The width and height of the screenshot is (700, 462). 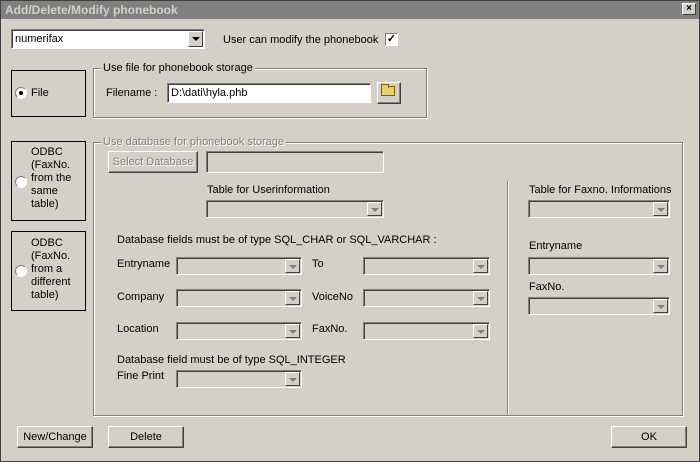 I want to click on location-select, so click(x=239, y=331).